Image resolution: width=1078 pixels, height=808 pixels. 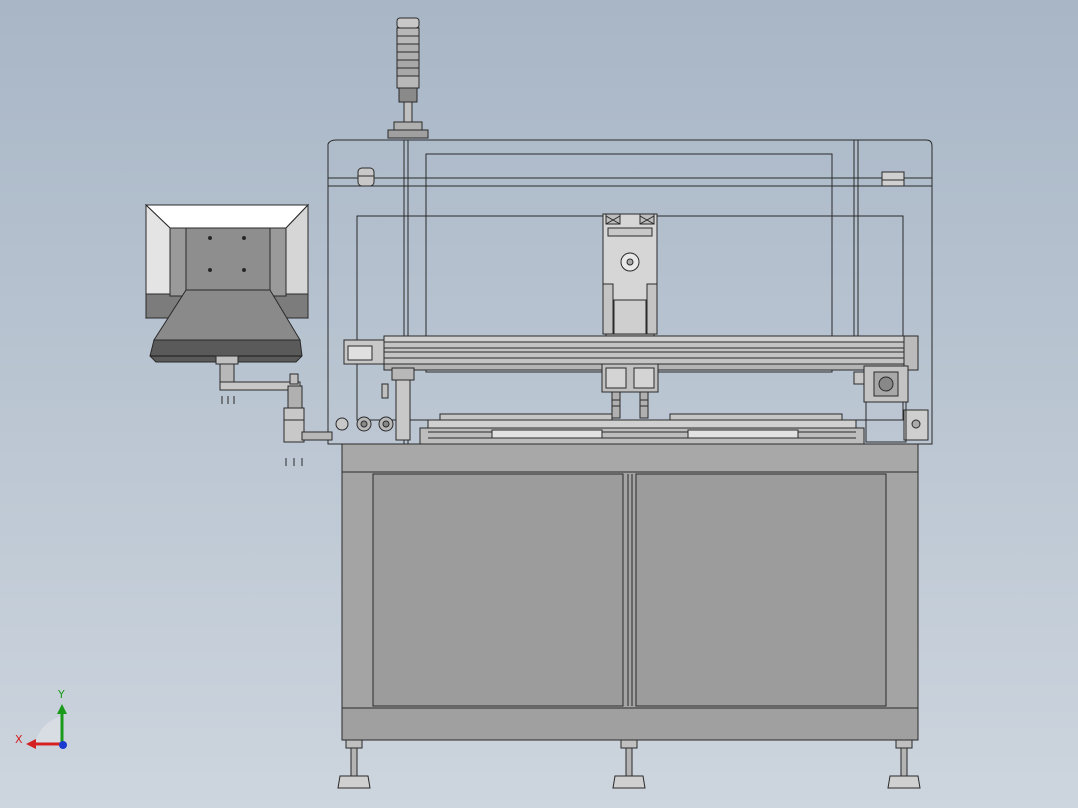 What do you see at coordinates (630, 279) in the screenshot?
I see `z-axis-head` at bounding box center [630, 279].